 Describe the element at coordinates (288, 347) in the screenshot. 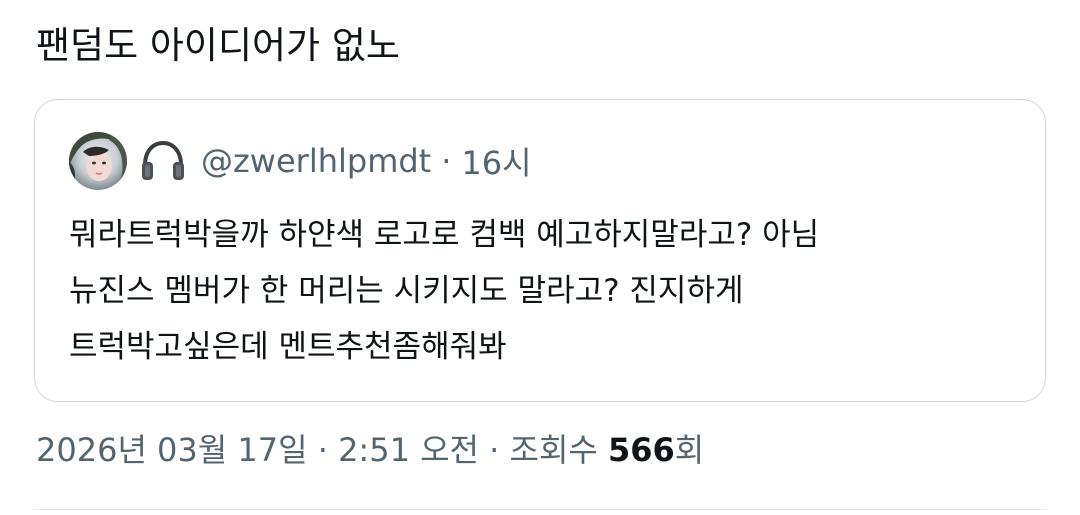

I see `quoted-text-line: 트럭박고싶은데 멘트추천좀해줘봐` at that location.